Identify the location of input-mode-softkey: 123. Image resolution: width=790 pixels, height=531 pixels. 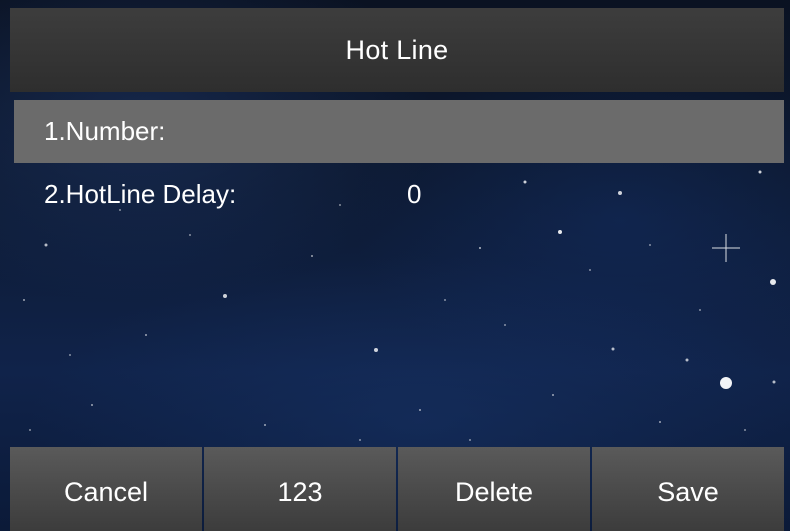
(300, 489).